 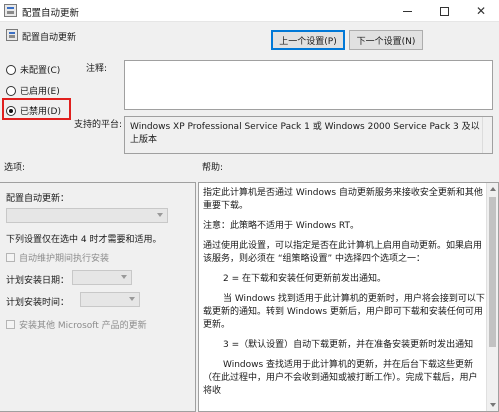 What do you see at coordinates (308, 85) in the screenshot?
I see `note-textarea` at bounding box center [308, 85].